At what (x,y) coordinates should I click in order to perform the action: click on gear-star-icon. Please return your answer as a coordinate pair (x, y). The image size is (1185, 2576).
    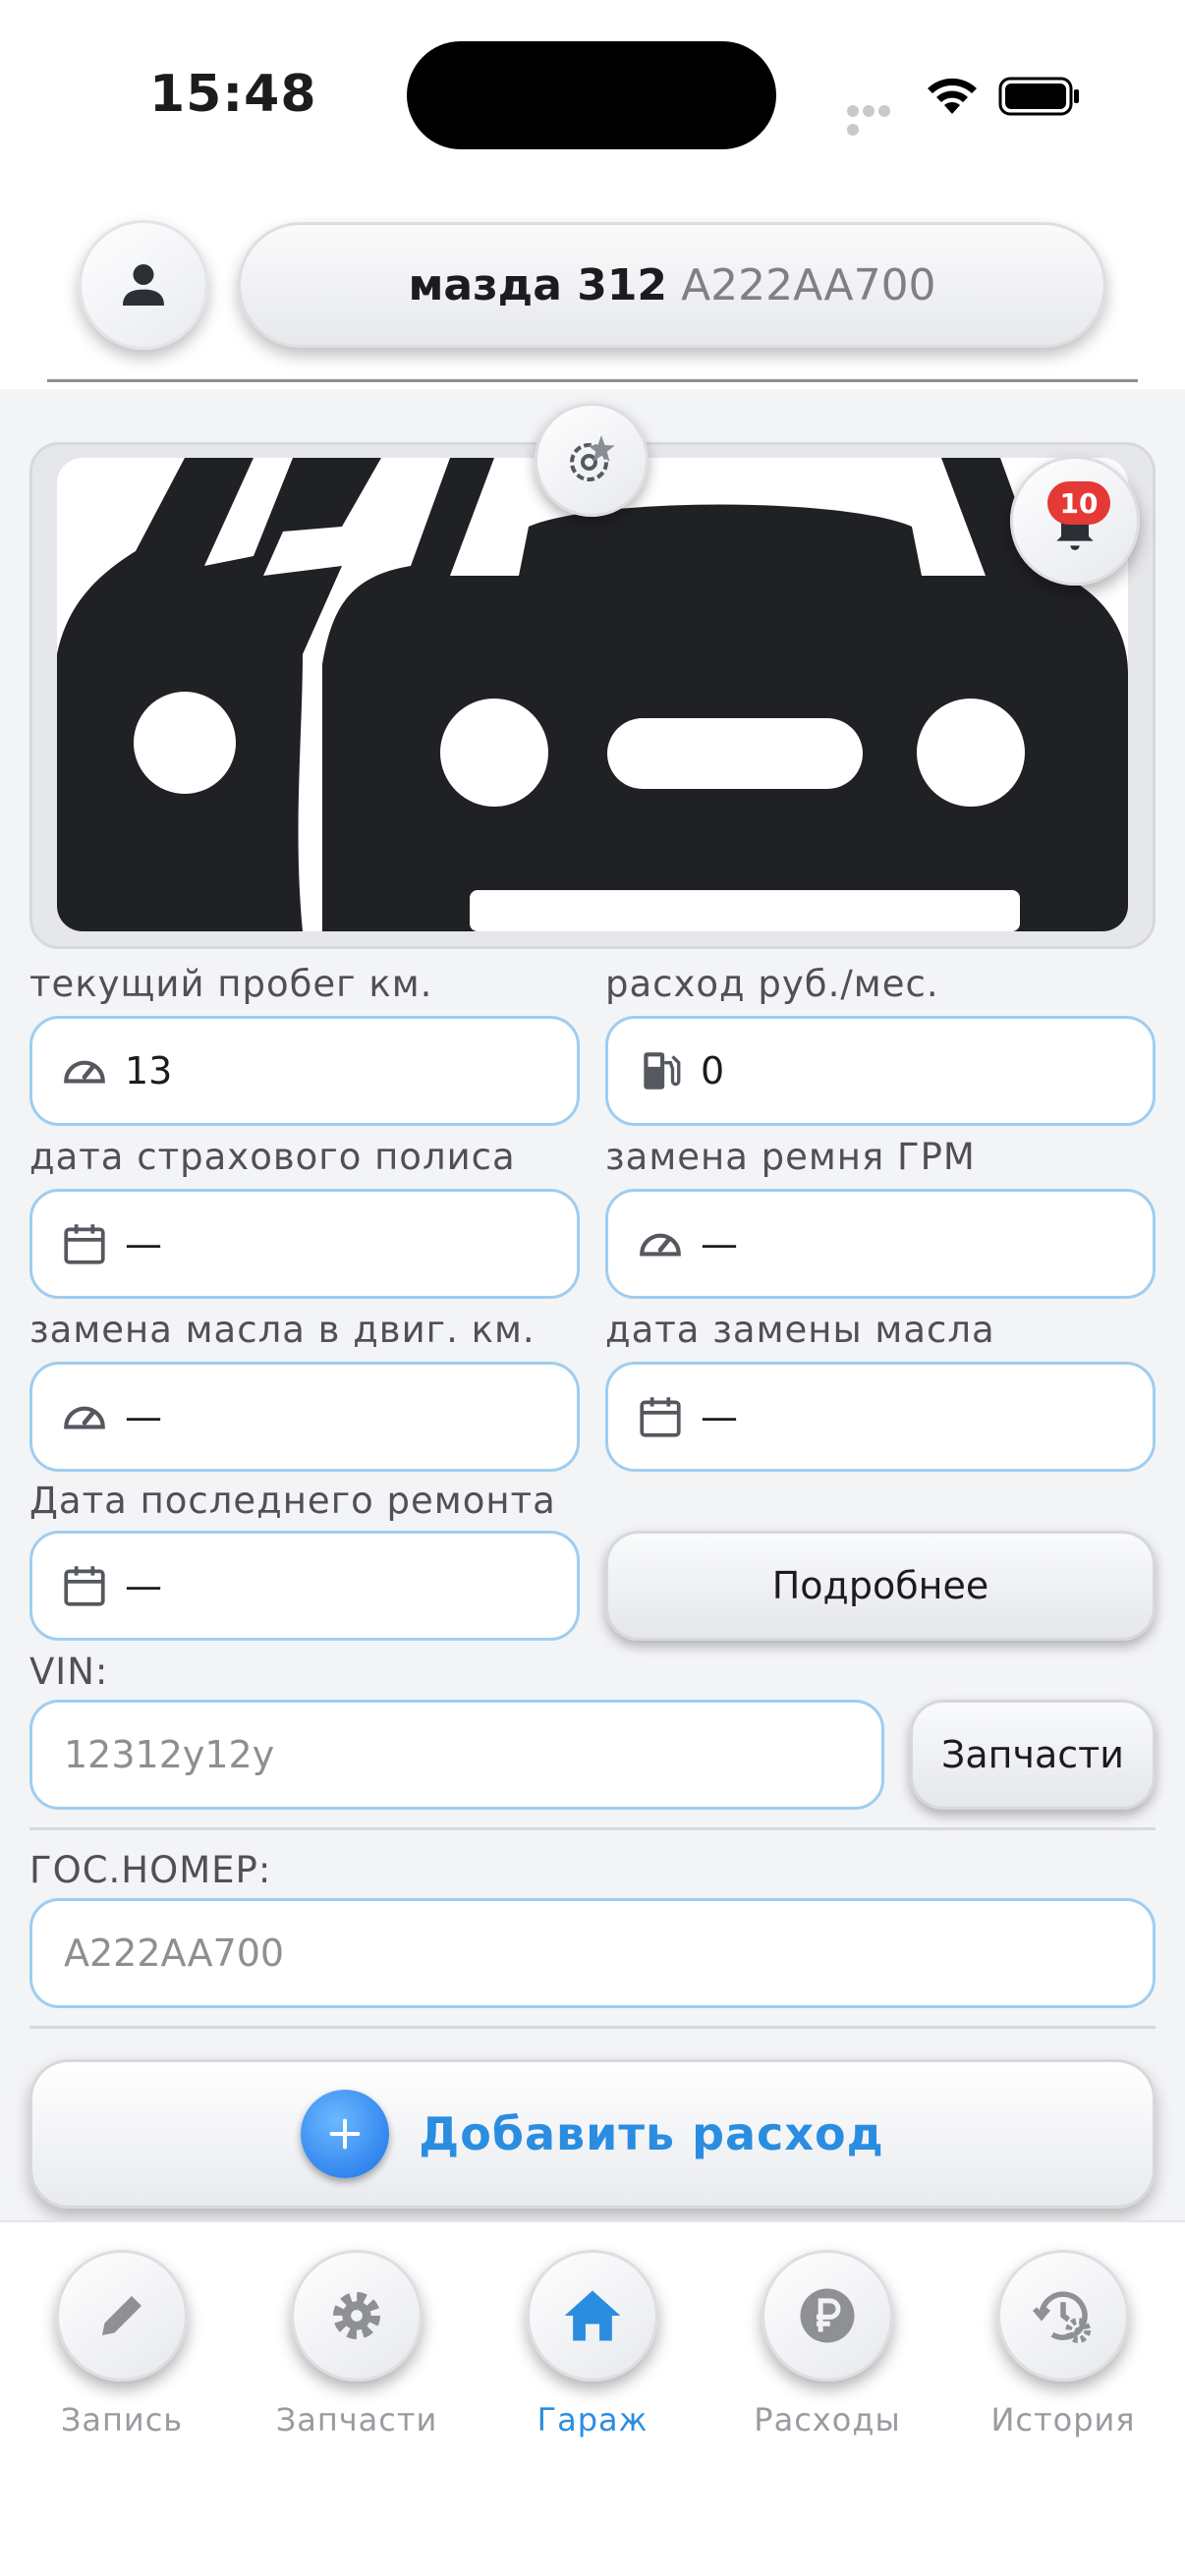
    Looking at the image, I should click on (592, 458).